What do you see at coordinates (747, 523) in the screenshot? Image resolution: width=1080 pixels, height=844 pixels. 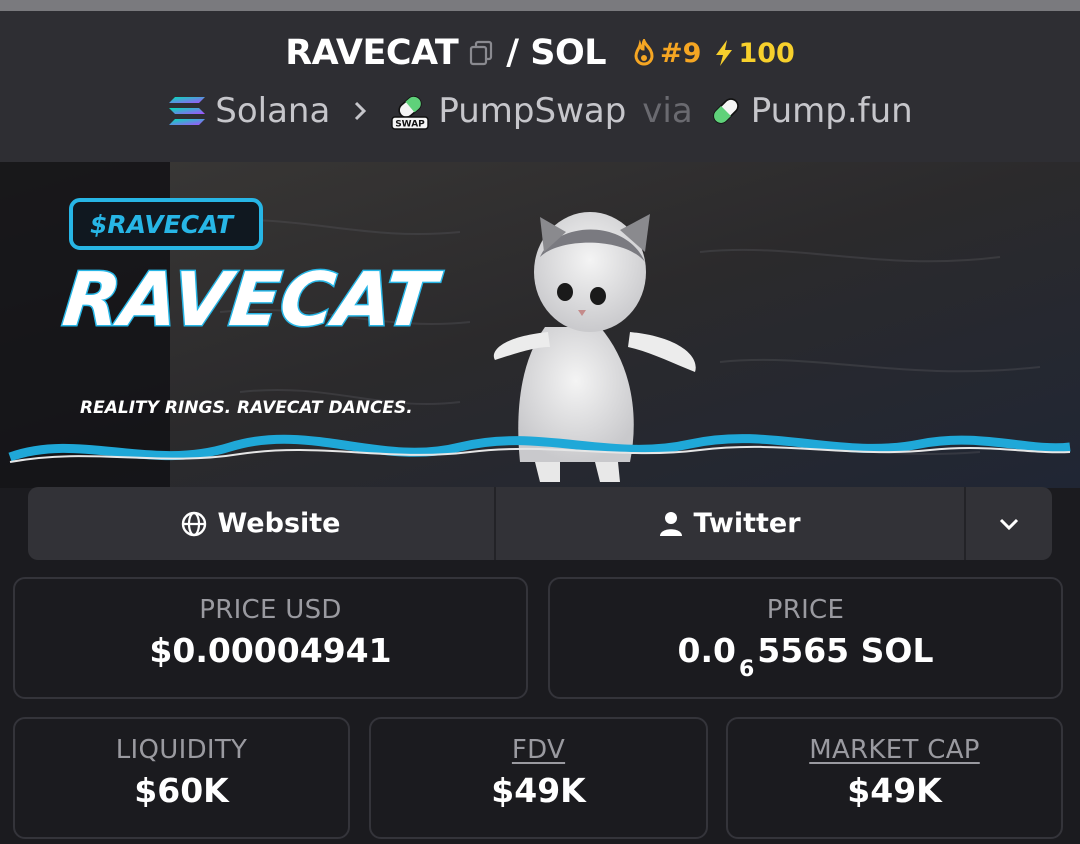 I see `twitter-label: Twitter` at bounding box center [747, 523].